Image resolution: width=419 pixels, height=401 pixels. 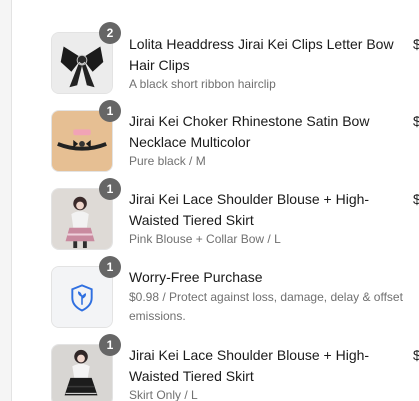 What do you see at coordinates (167, 161) in the screenshot?
I see `product-variant: Pure black / M` at bounding box center [167, 161].